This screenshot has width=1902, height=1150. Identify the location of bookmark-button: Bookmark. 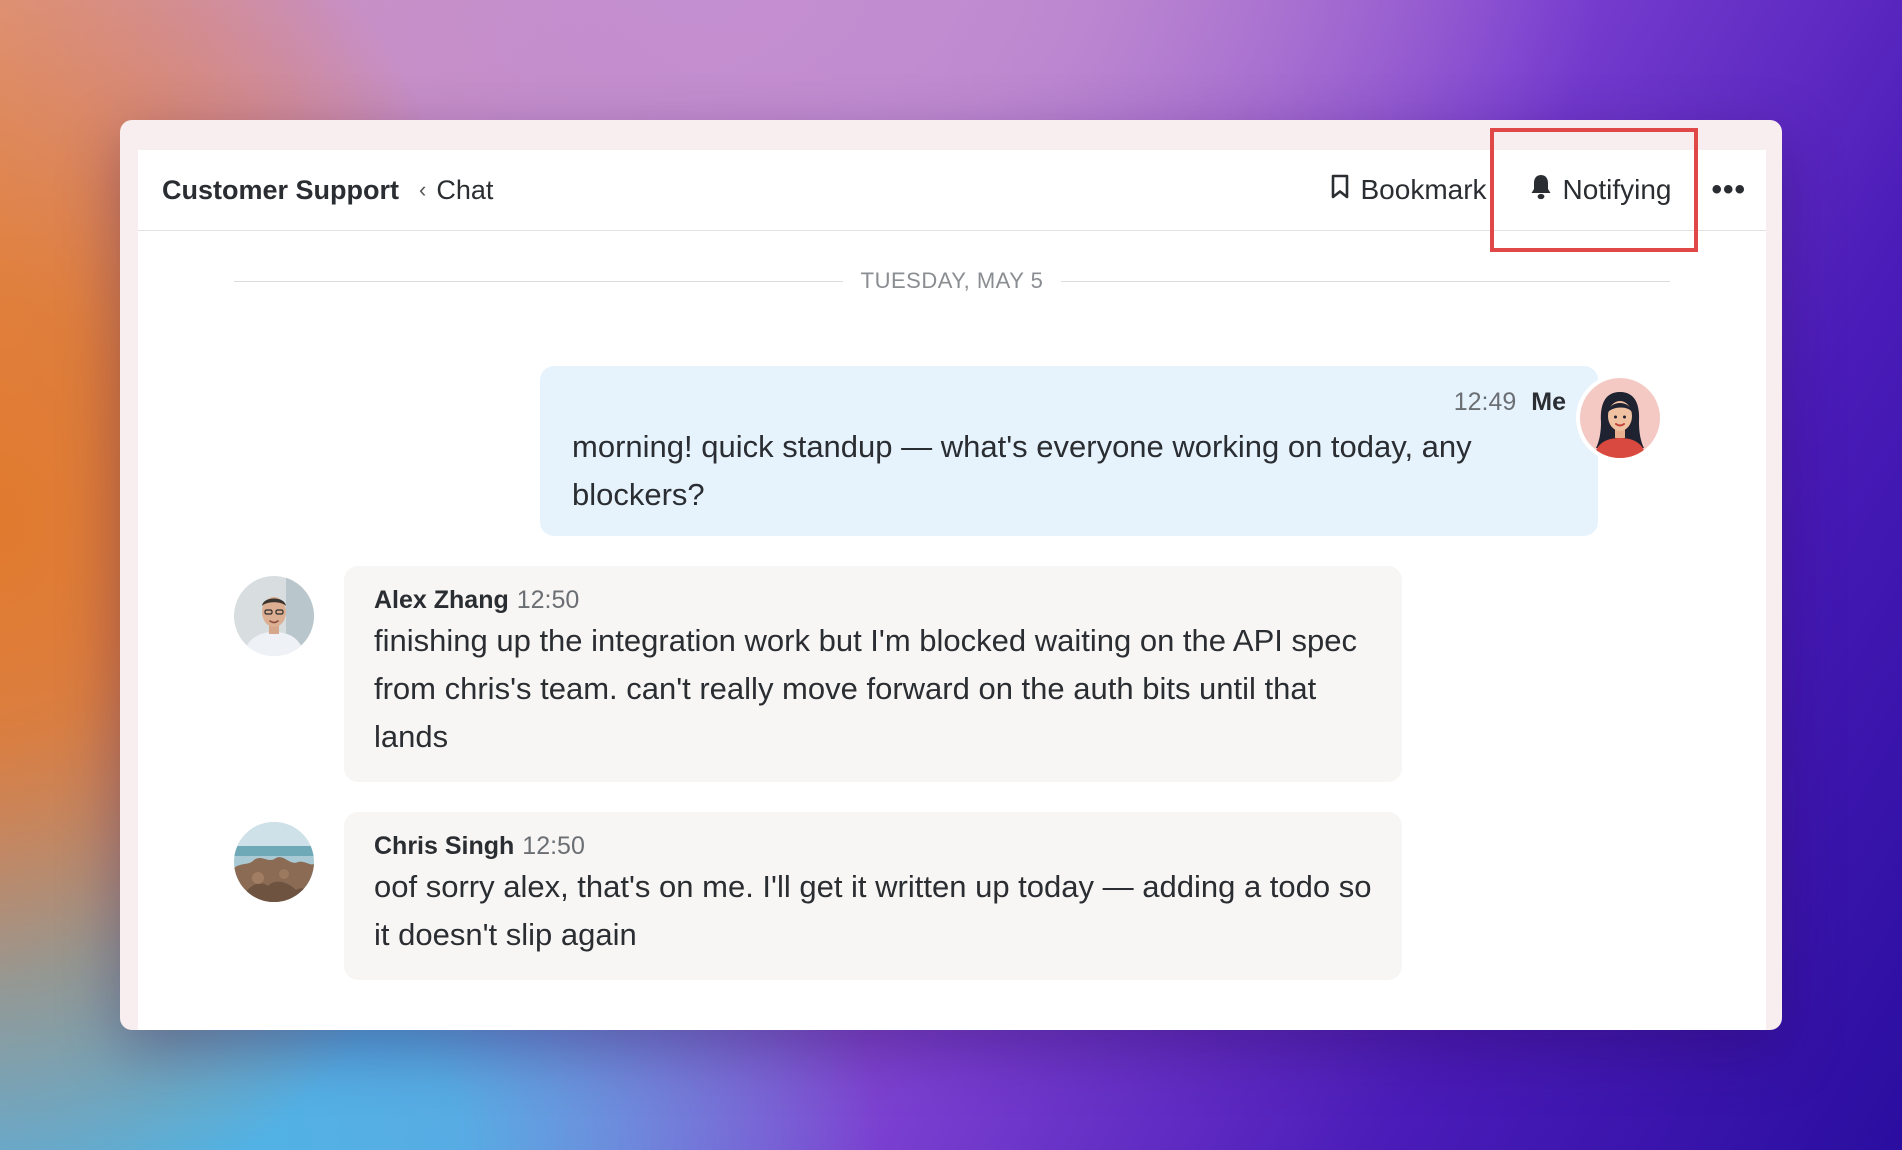
(1408, 190).